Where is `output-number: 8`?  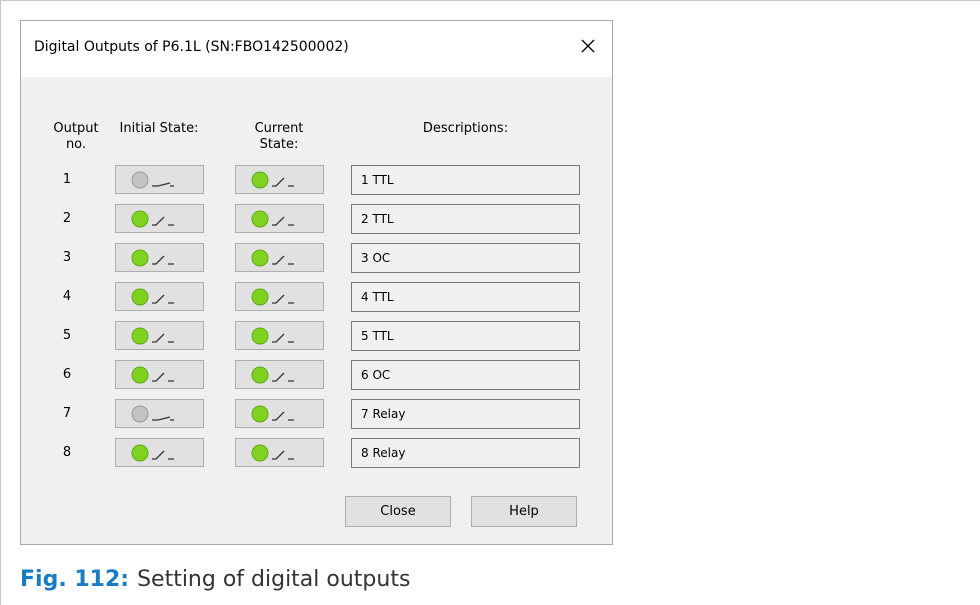 output-number: 8 is located at coordinates (67, 452).